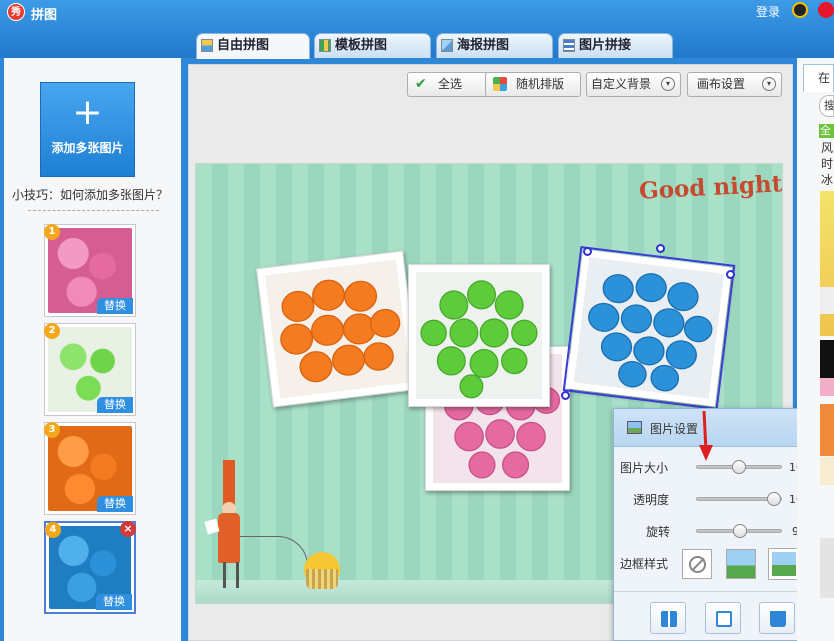  Describe the element at coordinates (784, 564) in the screenshot. I see `border-style-frame-icon` at that location.